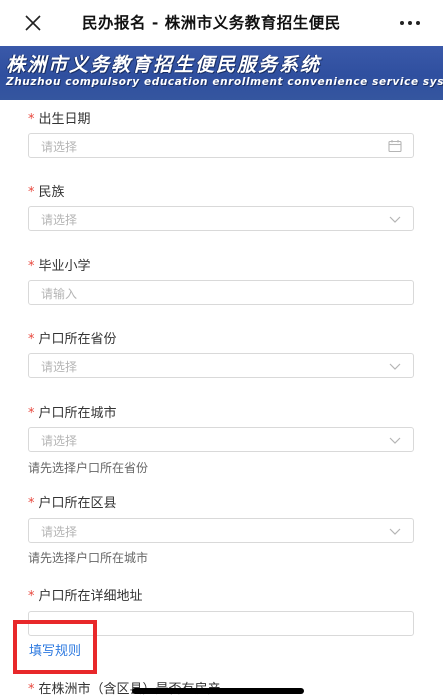  Describe the element at coordinates (221, 530) in the screenshot. I see `household-district-select: 请选择` at that location.